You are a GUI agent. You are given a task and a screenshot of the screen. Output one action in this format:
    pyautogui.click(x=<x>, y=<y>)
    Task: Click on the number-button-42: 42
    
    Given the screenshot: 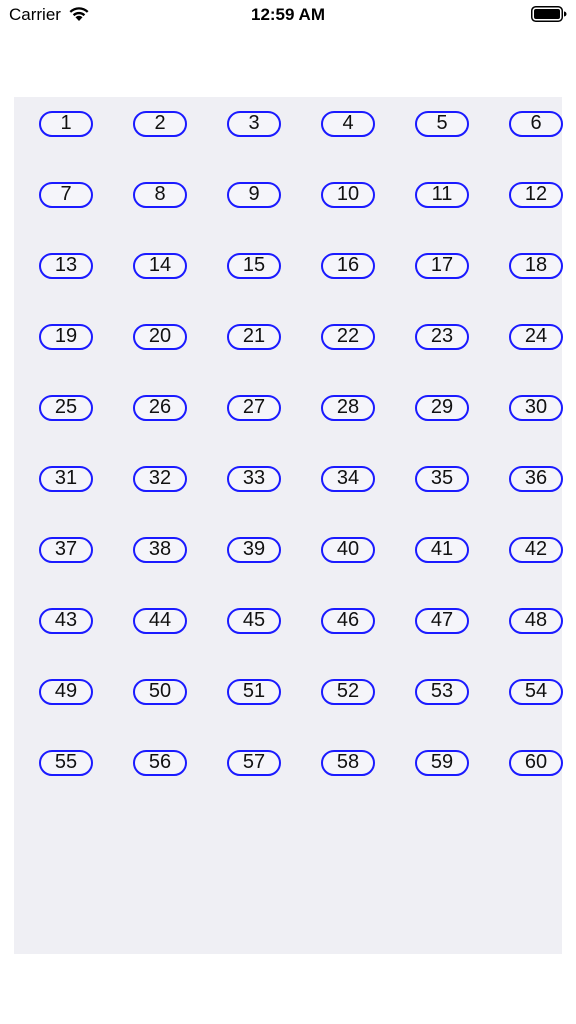 What is the action you would take?
    pyautogui.click(x=536, y=550)
    